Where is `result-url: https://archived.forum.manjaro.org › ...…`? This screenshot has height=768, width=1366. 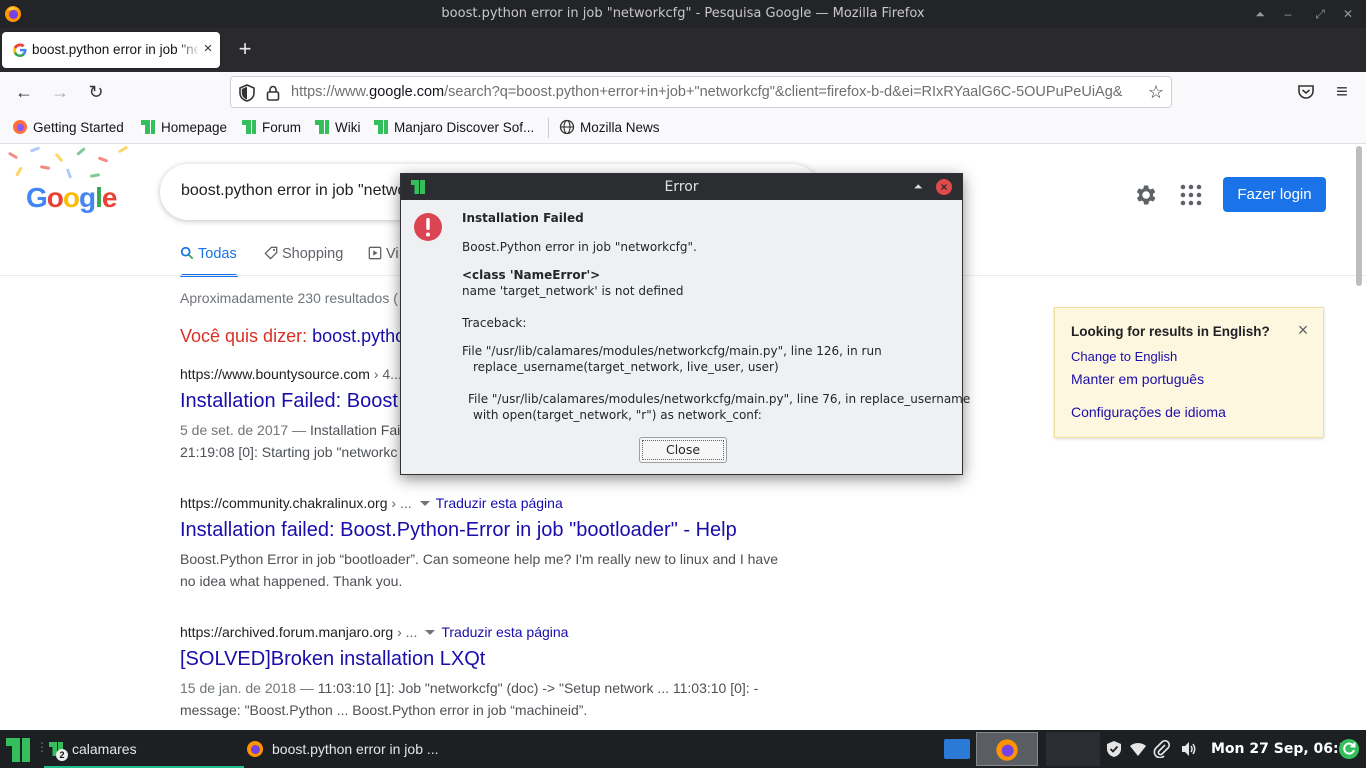 result-url: https://archived.forum.manjaro.org › ...… is located at coordinates (490, 632).